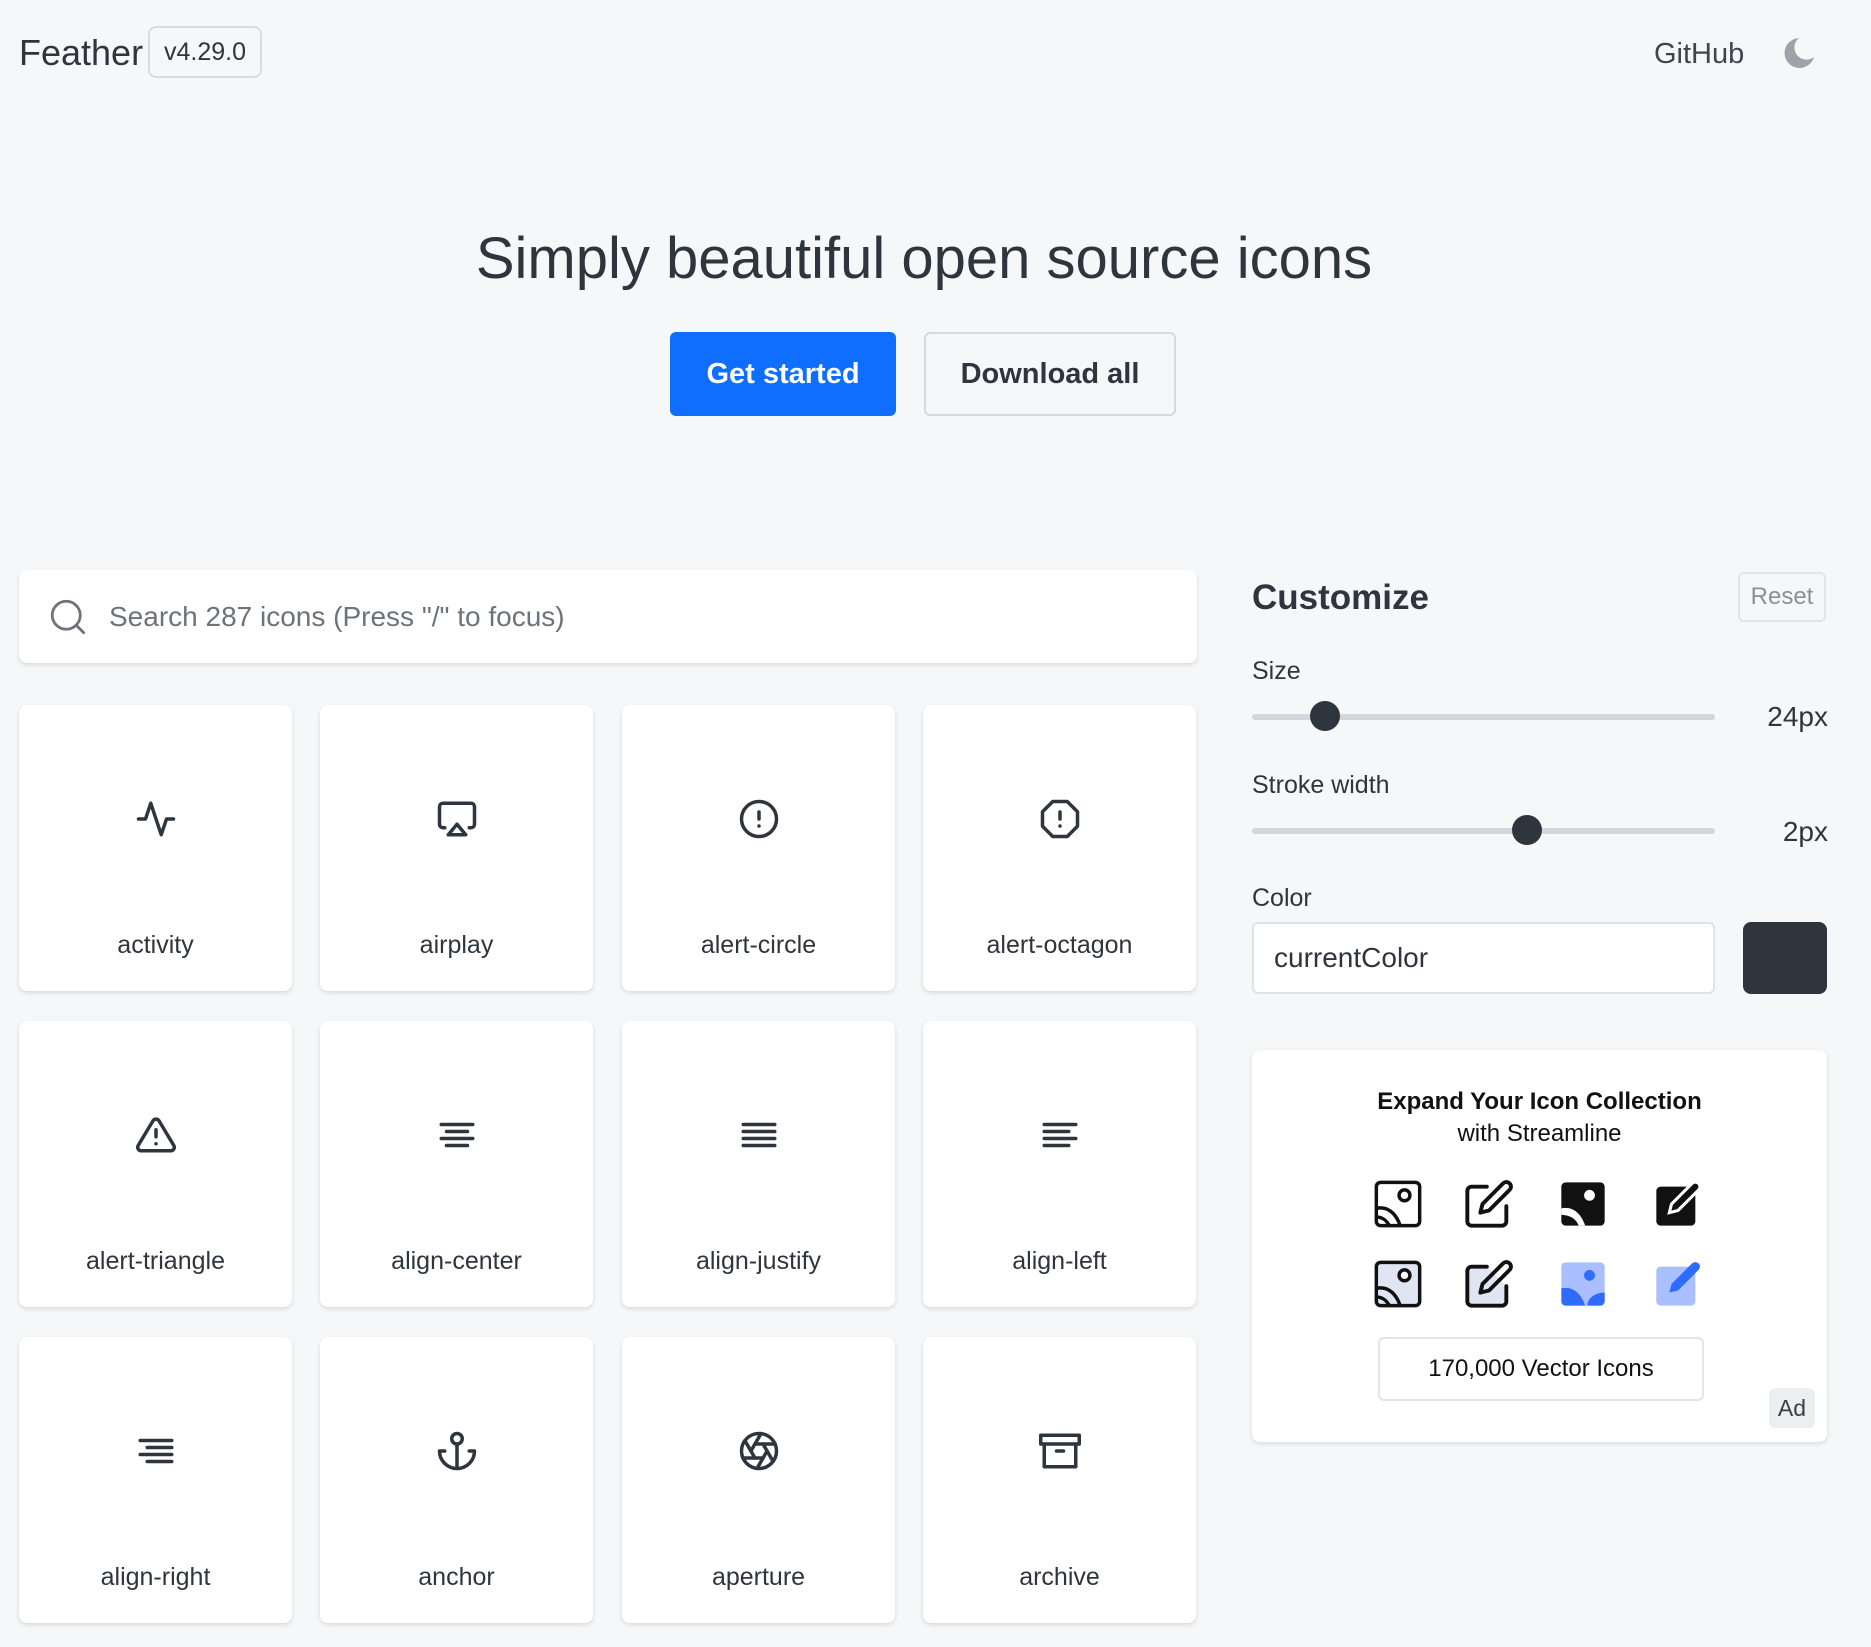 The image size is (1871, 1647). What do you see at coordinates (1321, 785) in the screenshot?
I see `stroke-width-label: Stroke width` at bounding box center [1321, 785].